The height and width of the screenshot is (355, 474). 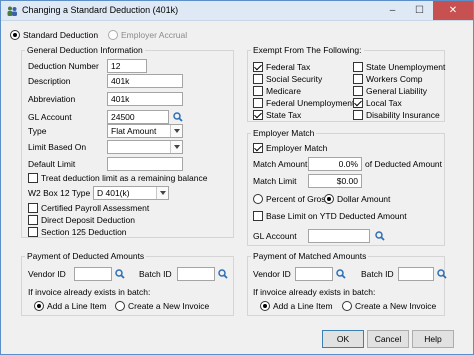 I want to click on close-button: ✕, so click(x=453, y=10).